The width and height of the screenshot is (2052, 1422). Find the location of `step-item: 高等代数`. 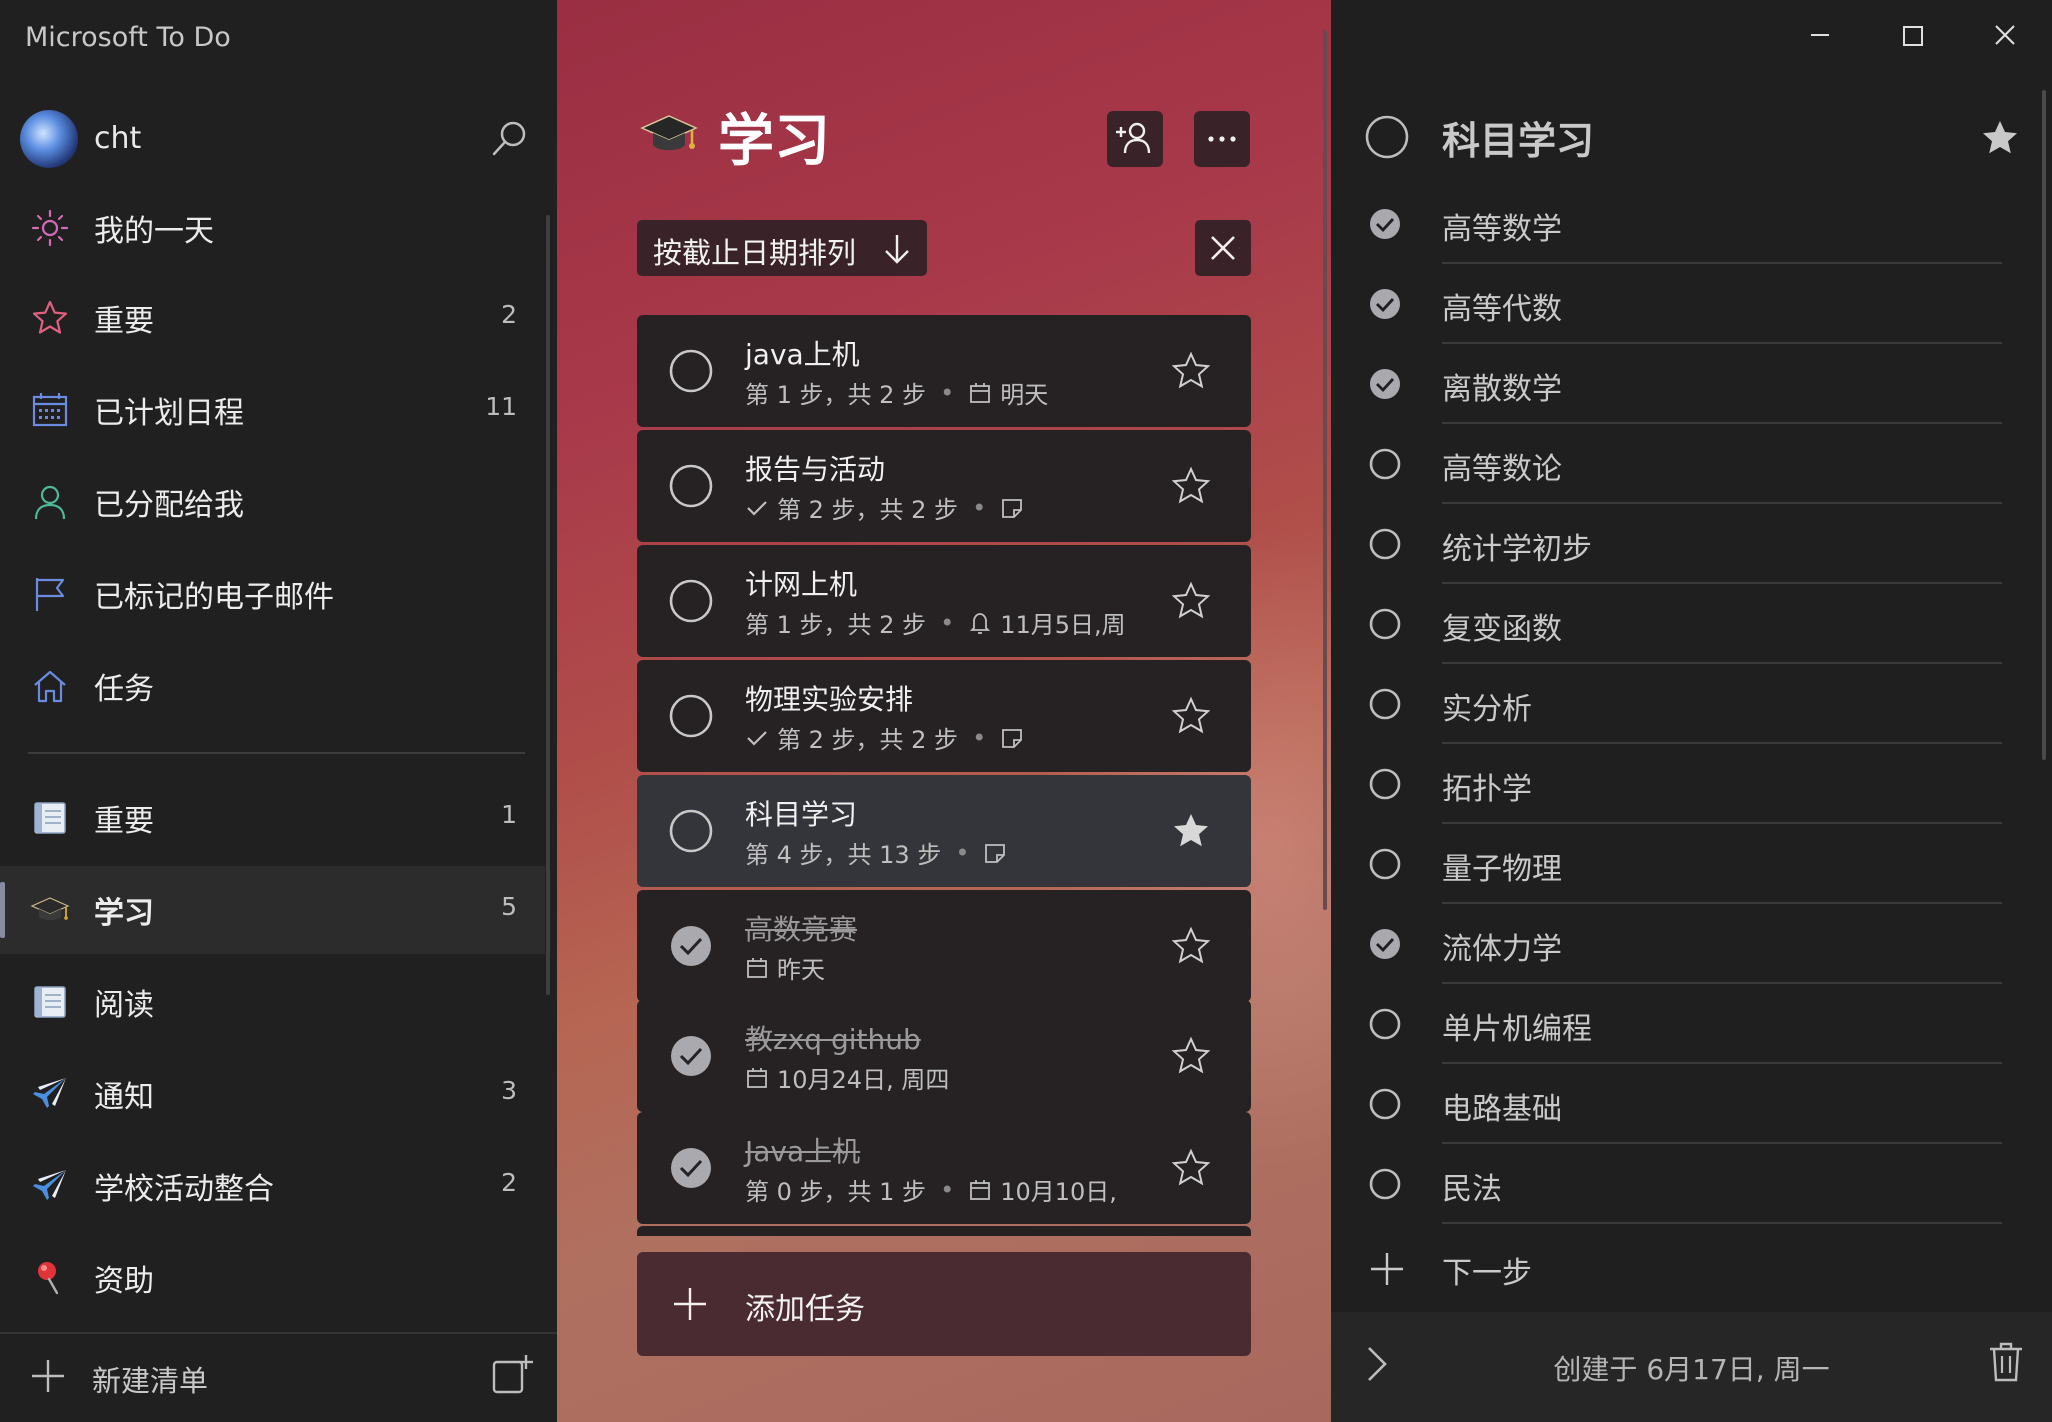

step-item: 高等代数 is located at coordinates (1671, 304).